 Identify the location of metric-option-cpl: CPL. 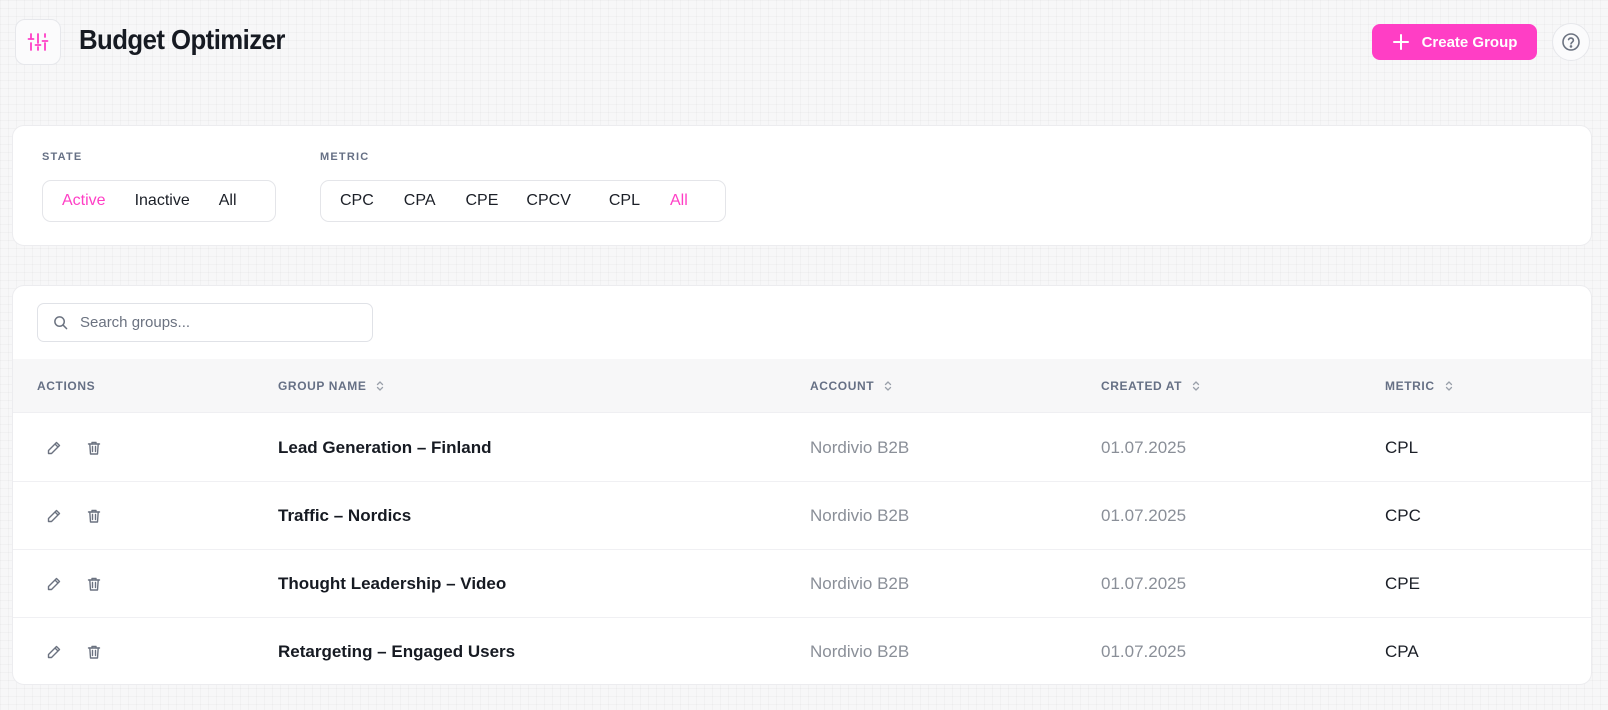
(624, 201).